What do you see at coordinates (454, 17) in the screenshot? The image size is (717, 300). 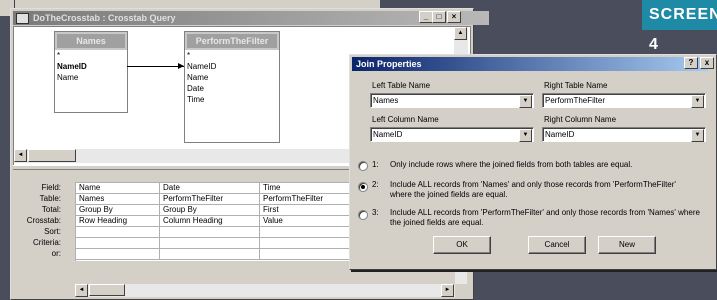 I see `close-button: ×` at bounding box center [454, 17].